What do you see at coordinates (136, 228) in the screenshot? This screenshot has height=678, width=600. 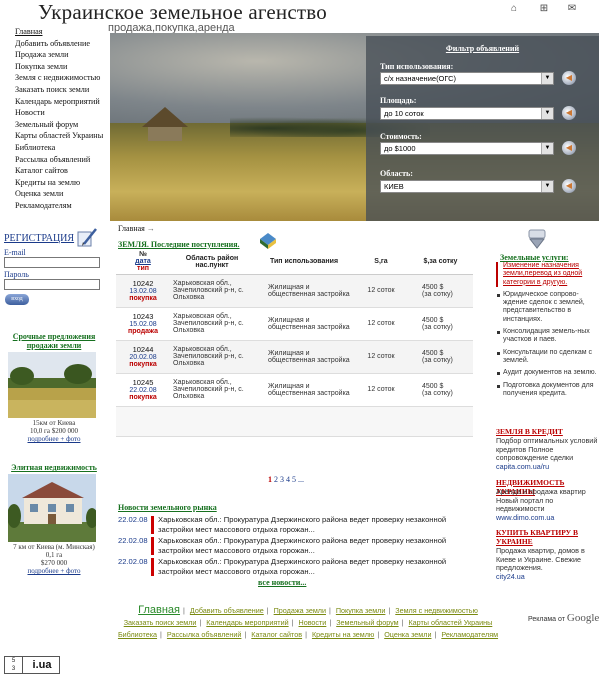 I see `breadcrumb: Главная →` at bounding box center [136, 228].